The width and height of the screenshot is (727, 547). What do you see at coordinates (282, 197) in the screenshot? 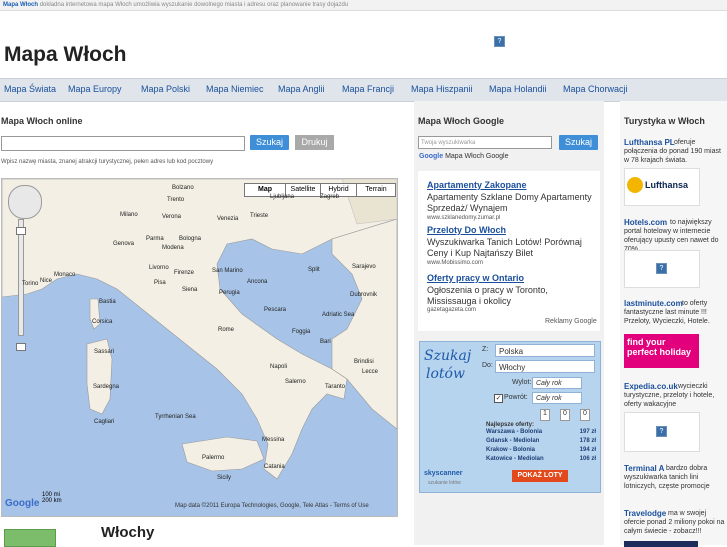
I see `city-label: Ljubljana` at bounding box center [282, 197].